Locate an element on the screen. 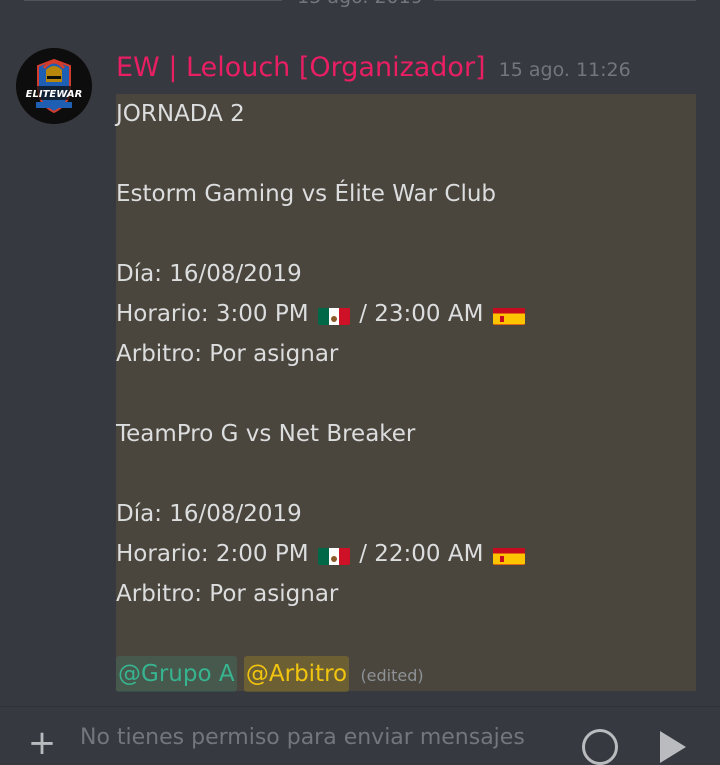  message-line: Horario: 3:00 PM / 23:00 AM is located at coordinates (406, 314).